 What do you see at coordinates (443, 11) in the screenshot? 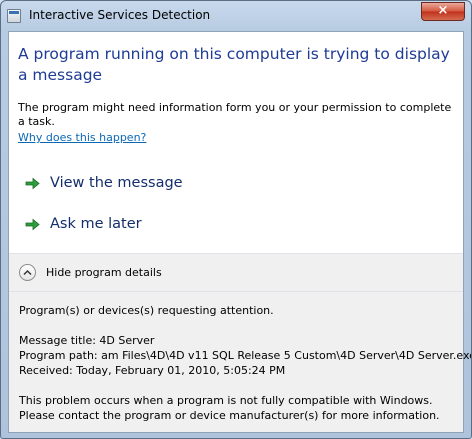
I see `close-button: ×` at bounding box center [443, 11].